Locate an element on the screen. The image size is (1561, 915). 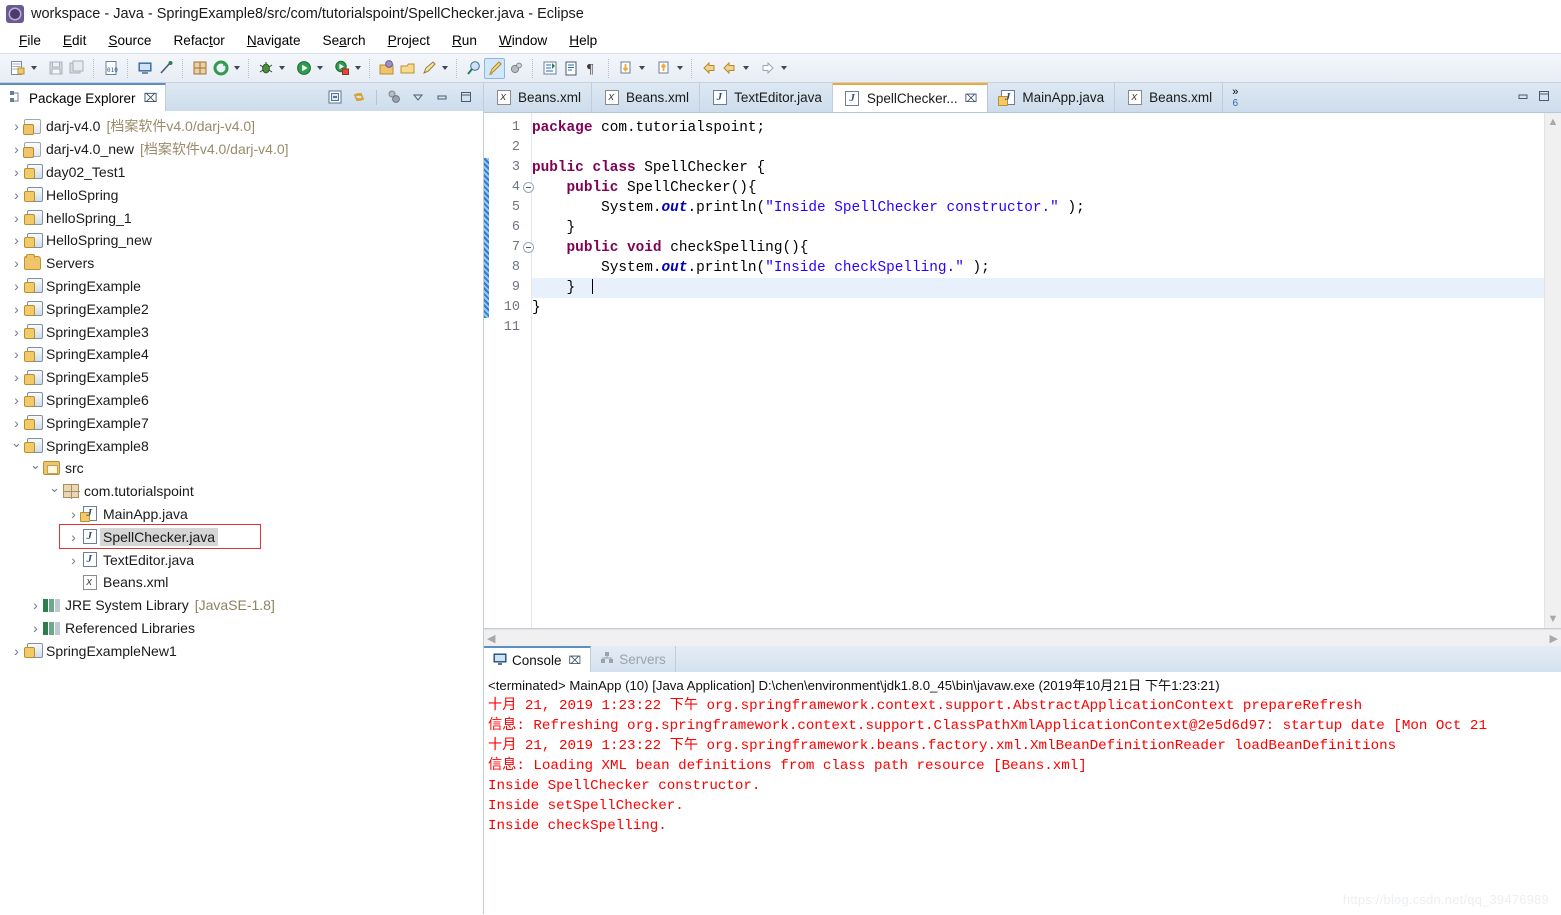
collapse-all-icon is located at coordinates (335, 97).